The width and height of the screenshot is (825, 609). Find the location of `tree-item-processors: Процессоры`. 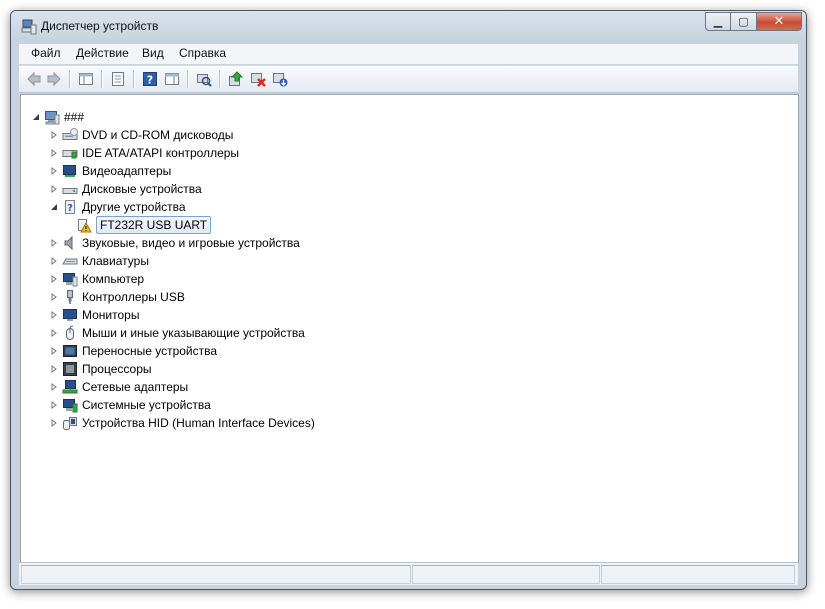

tree-item-processors: Процессоры is located at coordinates (101, 369).